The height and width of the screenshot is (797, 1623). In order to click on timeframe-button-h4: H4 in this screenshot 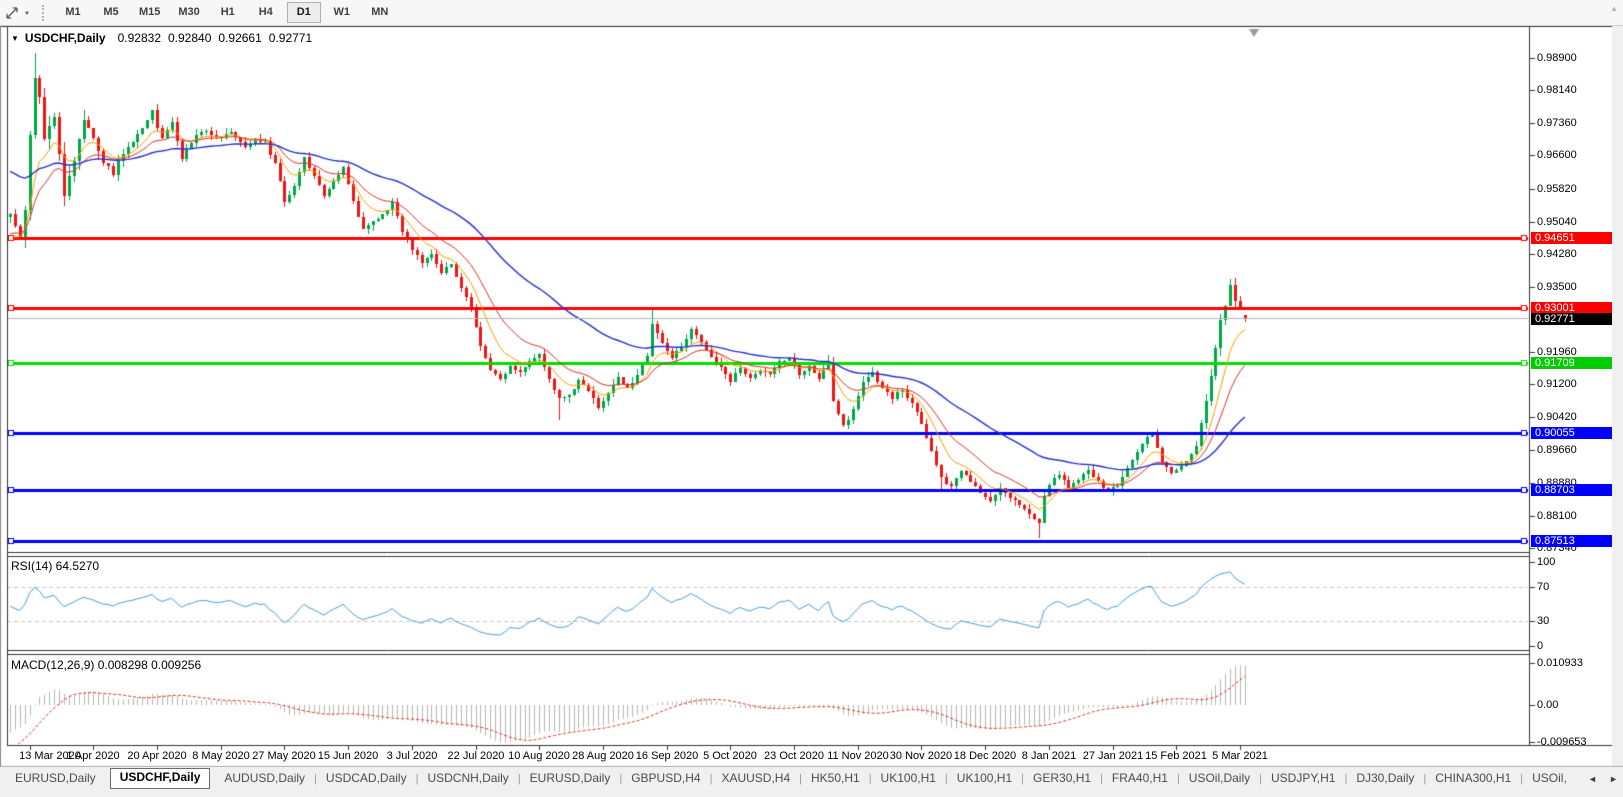, I will do `click(266, 12)`.